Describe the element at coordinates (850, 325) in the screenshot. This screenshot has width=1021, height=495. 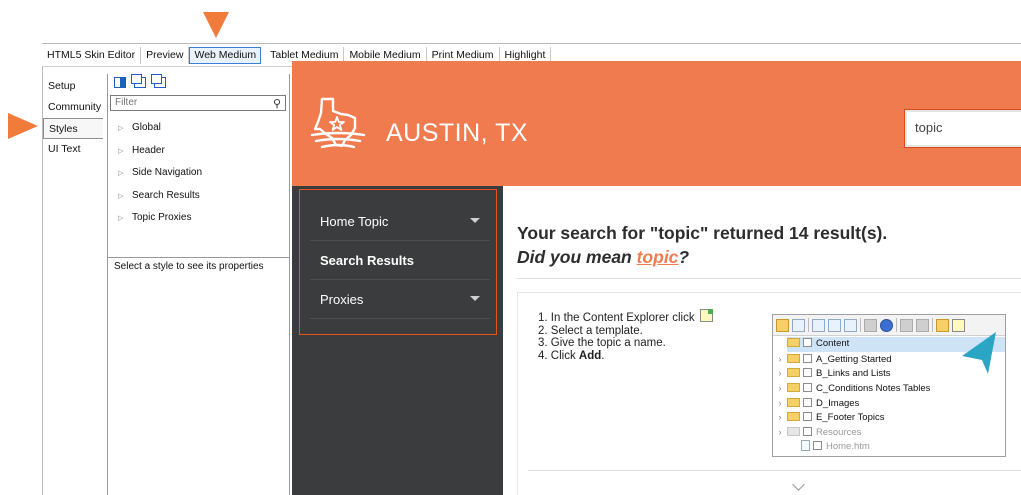
I see `grid-icon` at that location.